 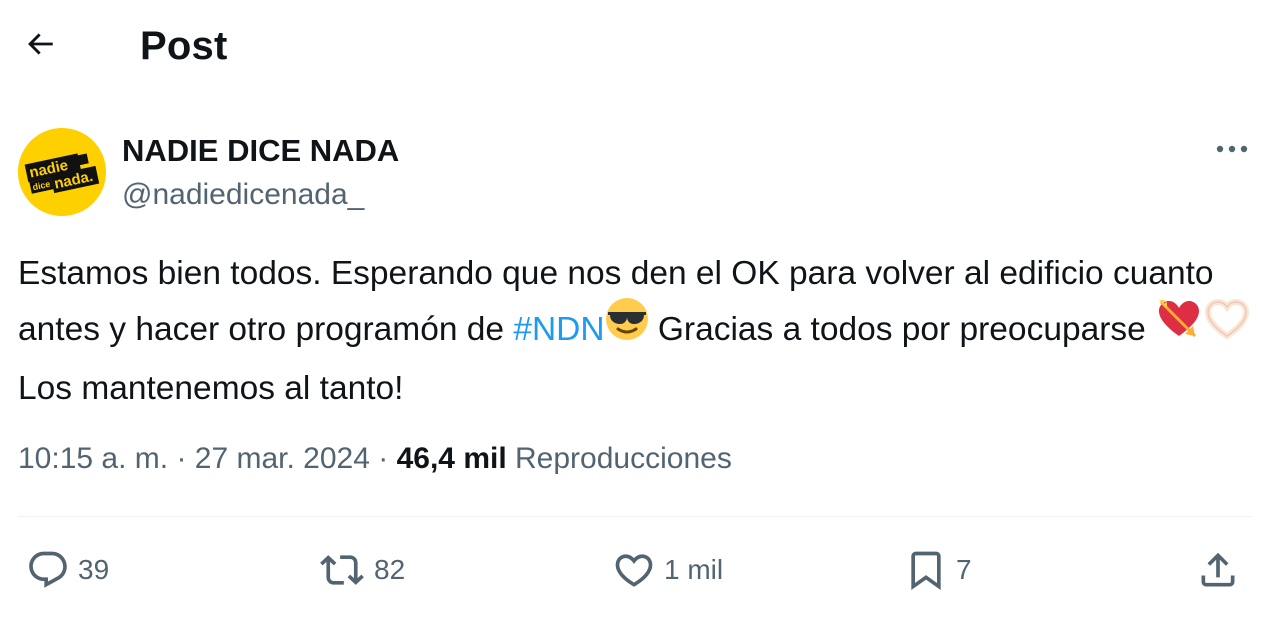 I want to click on tweet-time: 10:15 a. m., so click(x=93, y=458).